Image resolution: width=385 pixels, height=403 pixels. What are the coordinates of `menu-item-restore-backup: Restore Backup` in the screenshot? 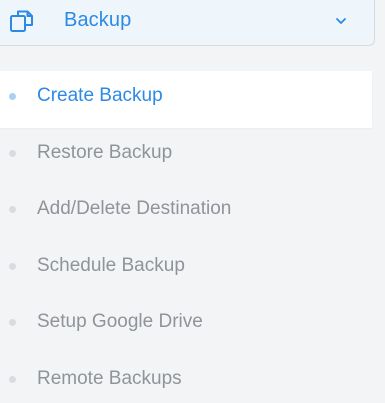 It's located at (186, 156).